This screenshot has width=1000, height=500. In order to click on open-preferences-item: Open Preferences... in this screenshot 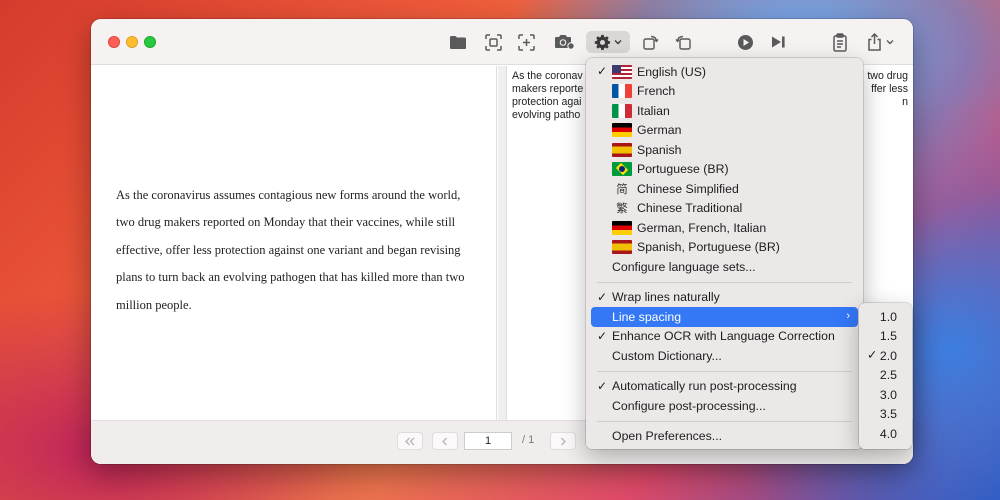, I will do `click(724, 437)`.